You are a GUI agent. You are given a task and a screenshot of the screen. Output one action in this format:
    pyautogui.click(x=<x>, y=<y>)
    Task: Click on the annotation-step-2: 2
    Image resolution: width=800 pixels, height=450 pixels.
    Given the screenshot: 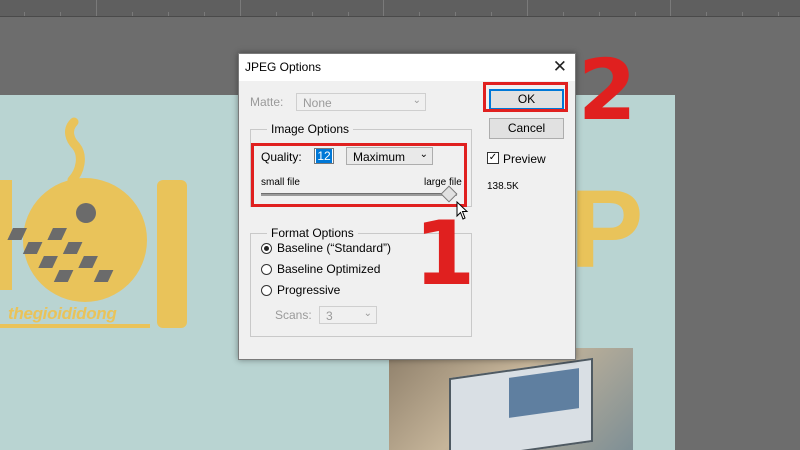 What is the action you would take?
    pyautogui.click(x=607, y=90)
    